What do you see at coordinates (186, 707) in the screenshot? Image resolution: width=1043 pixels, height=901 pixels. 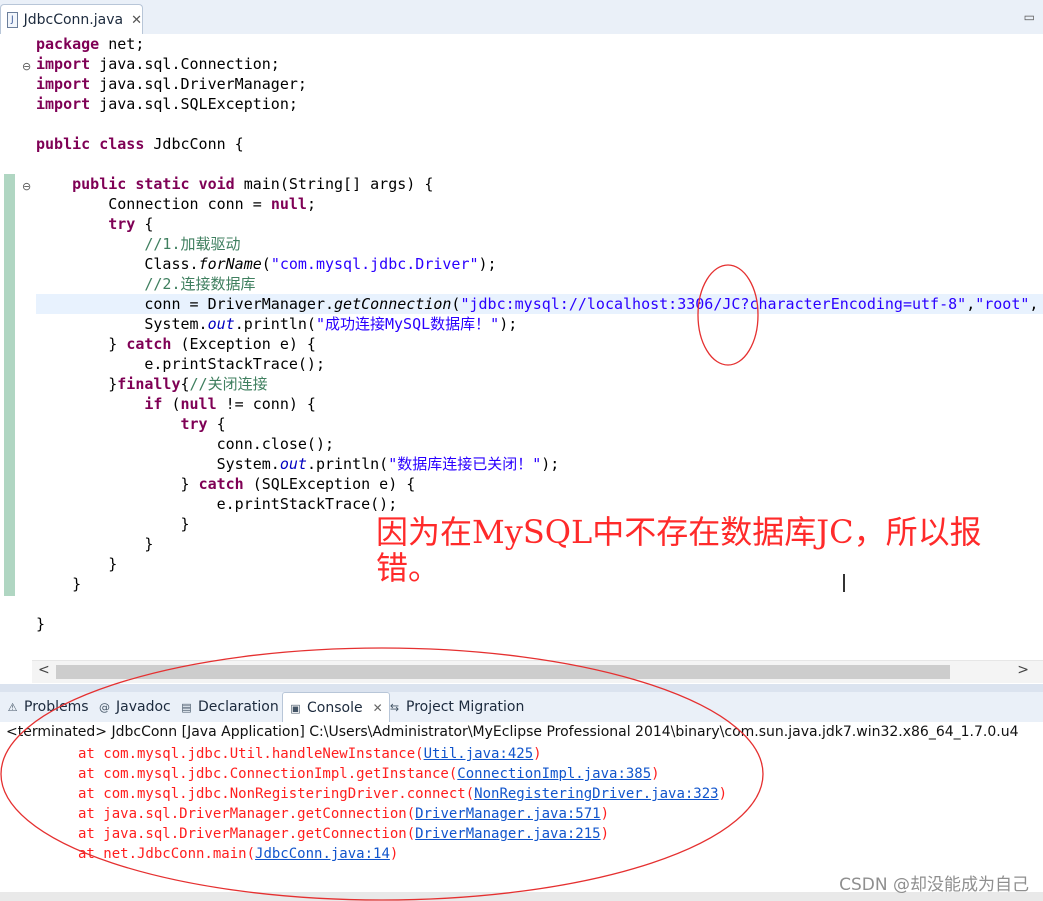 I see `declaration-icon: ▤` at bounding box center [186, 707].